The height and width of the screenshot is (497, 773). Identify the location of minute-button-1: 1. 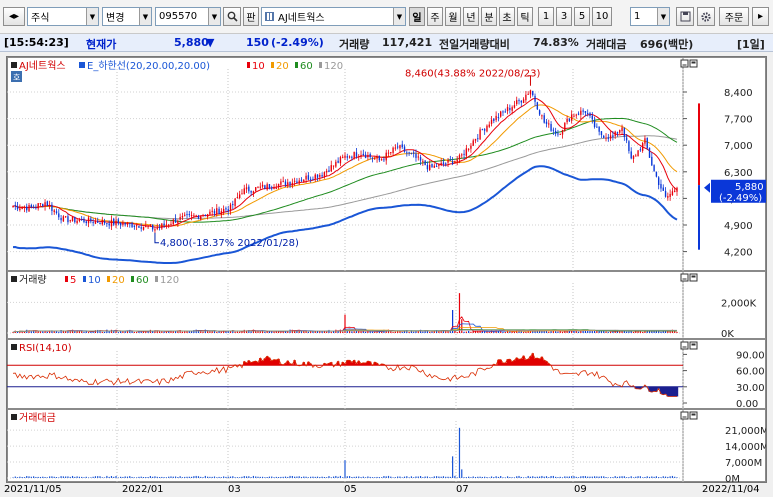
(546, 16).